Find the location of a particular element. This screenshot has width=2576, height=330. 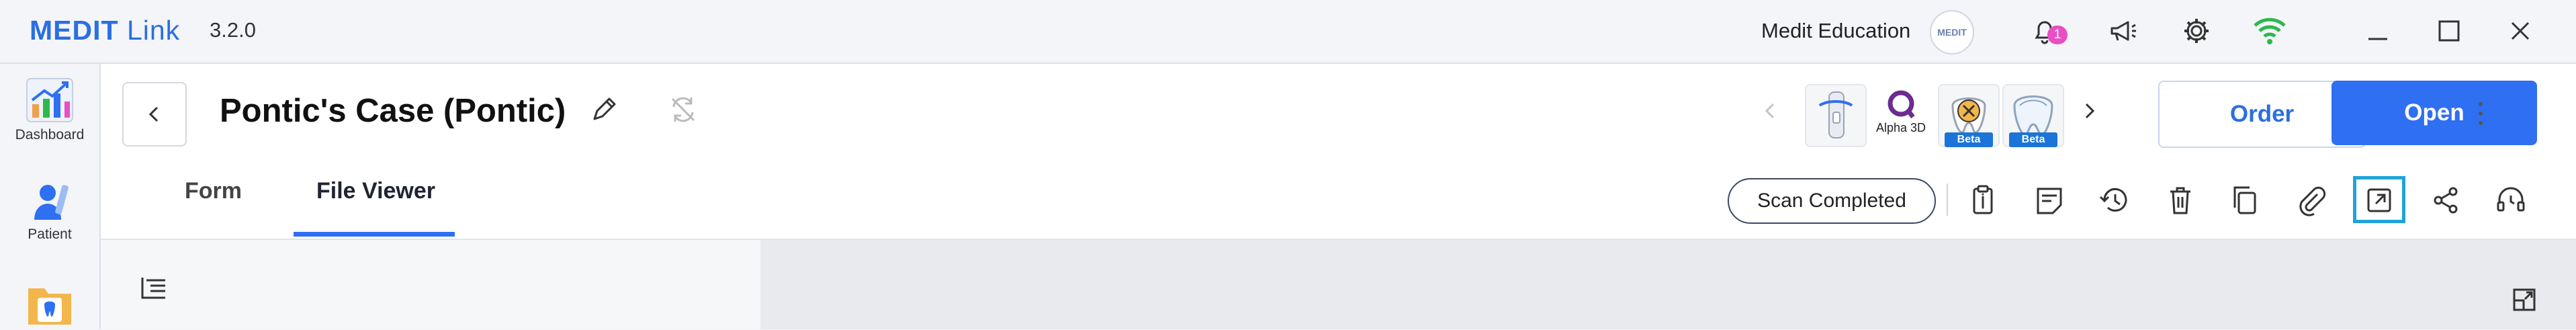

expand-panel-icon is located at coordinates (2524, 300).